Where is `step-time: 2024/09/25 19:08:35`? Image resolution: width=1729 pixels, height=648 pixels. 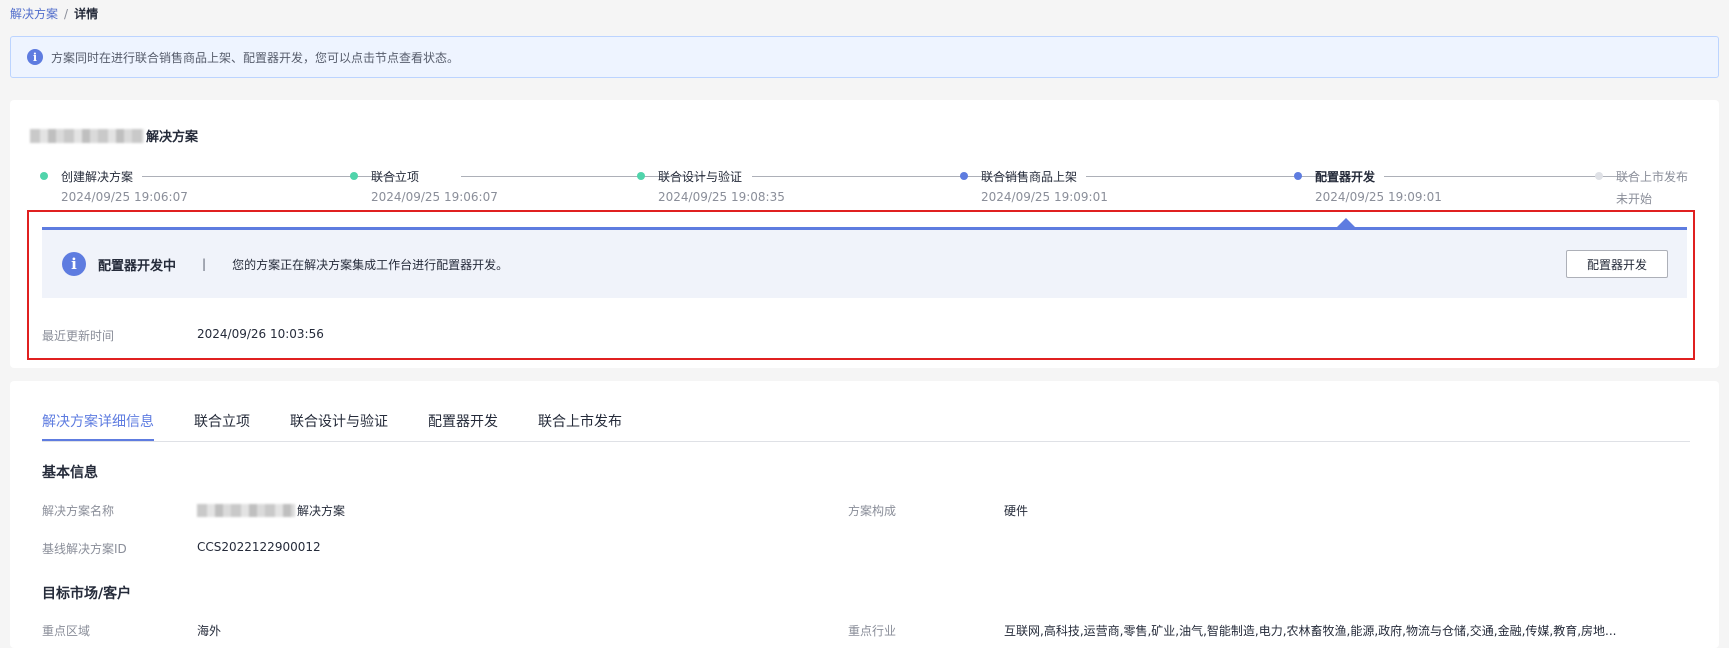 step-time: 2024/09/25 19:08:35 is located at coordinates (721, 197).